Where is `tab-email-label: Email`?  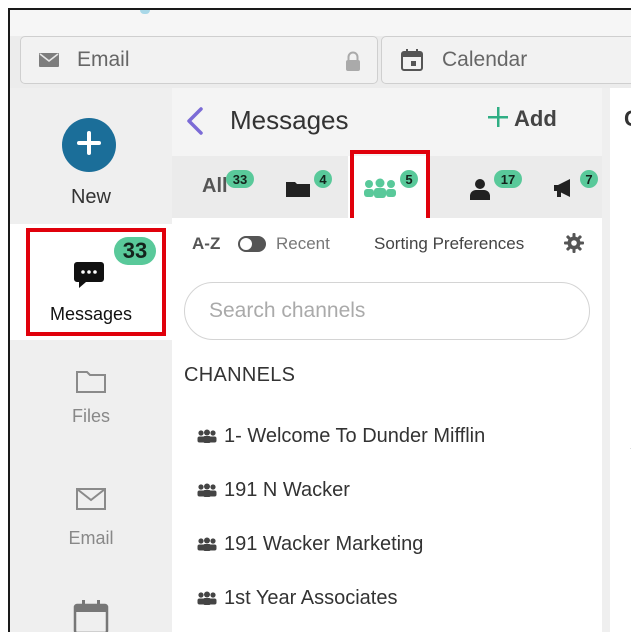 tab-email-label: Email is located at coordinates (103, 59).